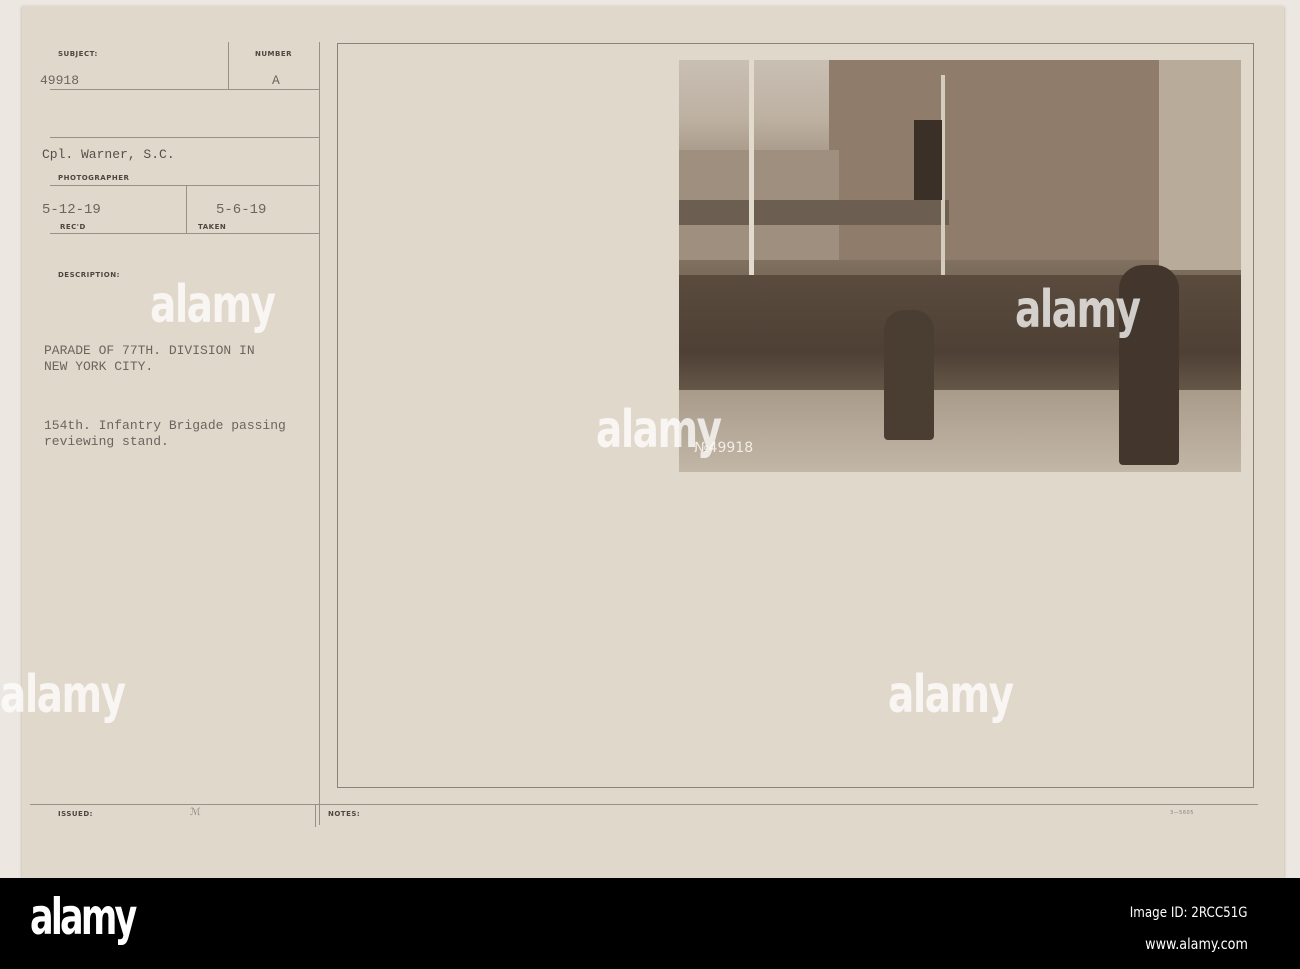 This screenshot has width=1300, height=969. What do you see at coordinates (108, 154) in the screenshot?
I see `photographer-value: Cpl. Warner, S.C.` at bounding box center [108, 154].